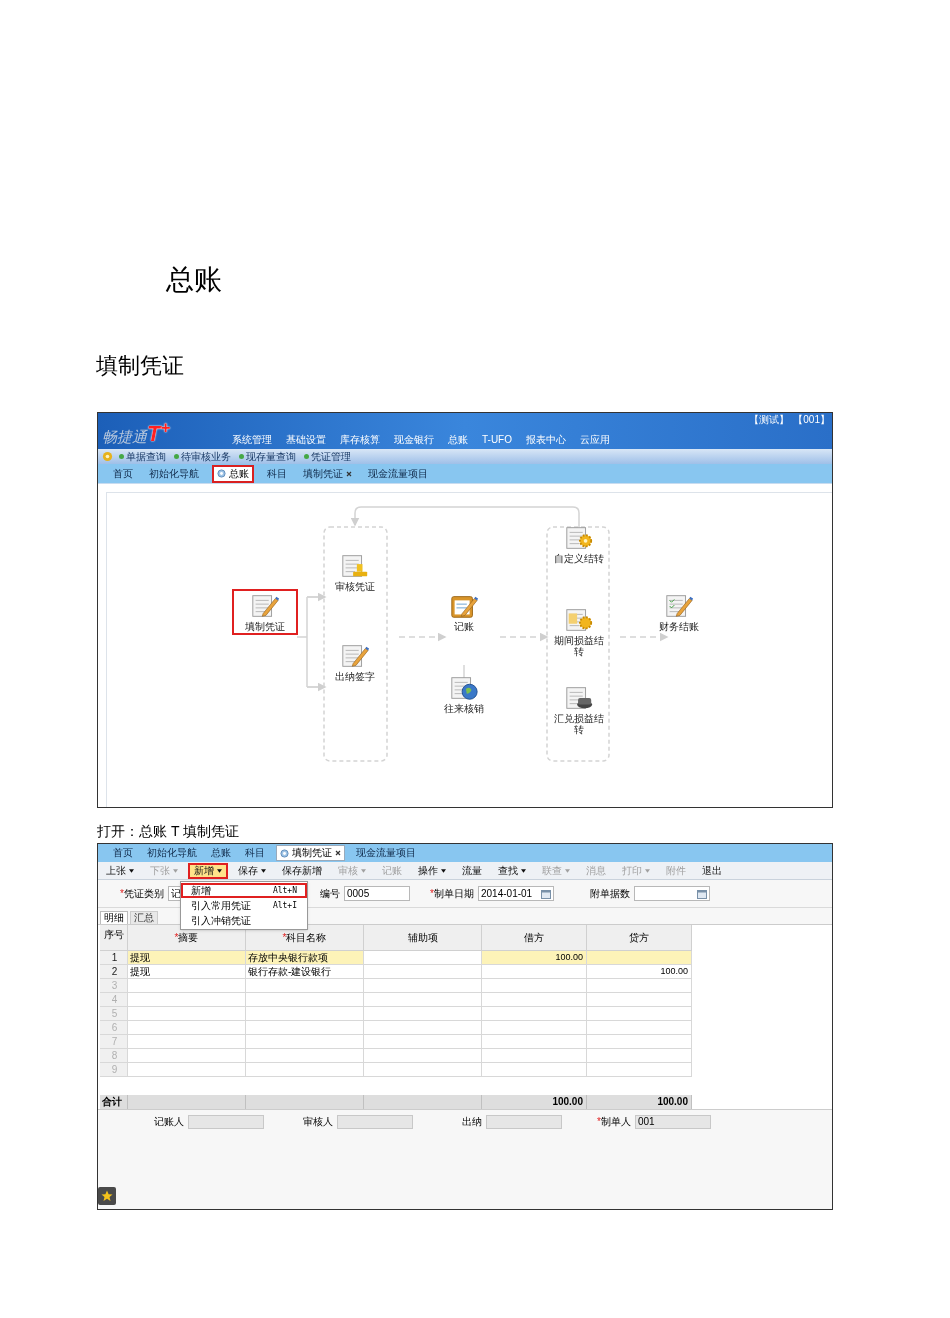 This screenshot has height=1318, width=950. I want to click on field-label: *制单日期, so click(452, 894).